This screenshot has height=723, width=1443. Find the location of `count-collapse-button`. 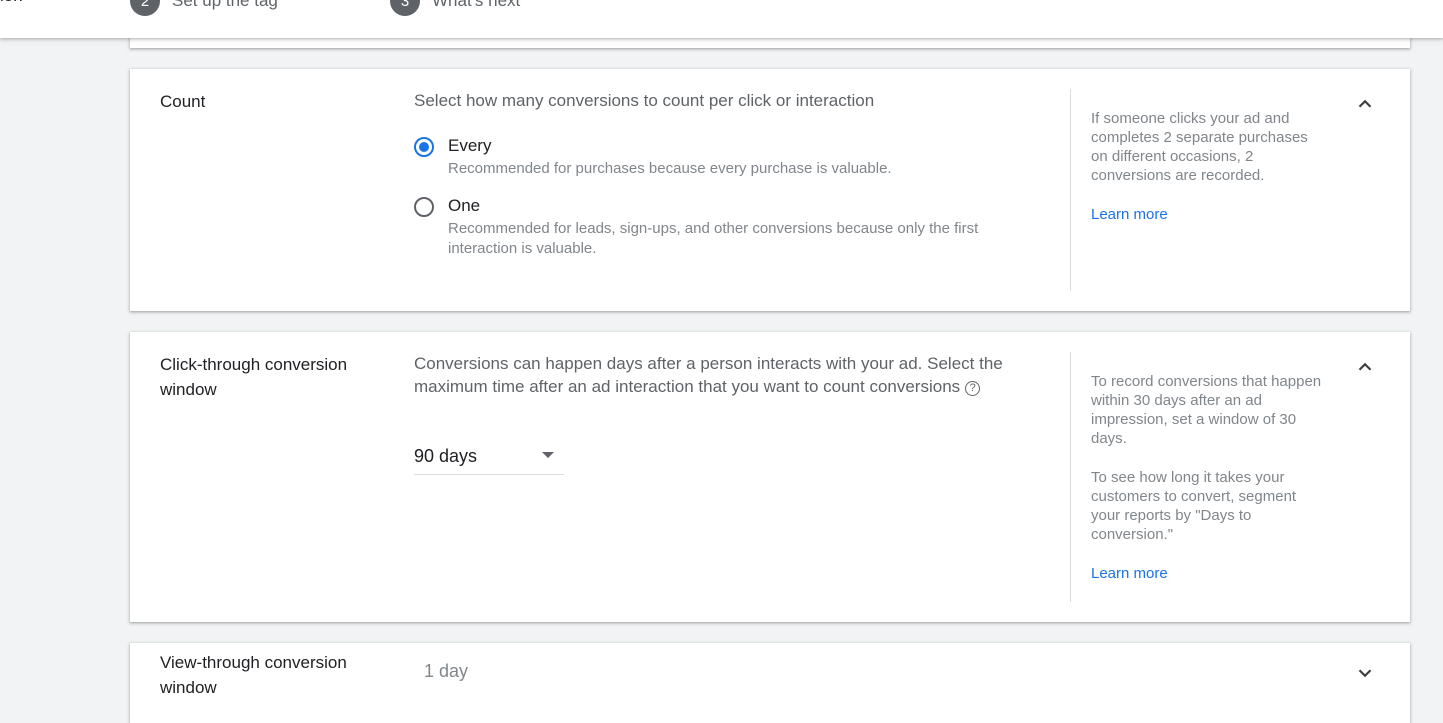

count-collapse-button is located at coordinates (1365, 104).